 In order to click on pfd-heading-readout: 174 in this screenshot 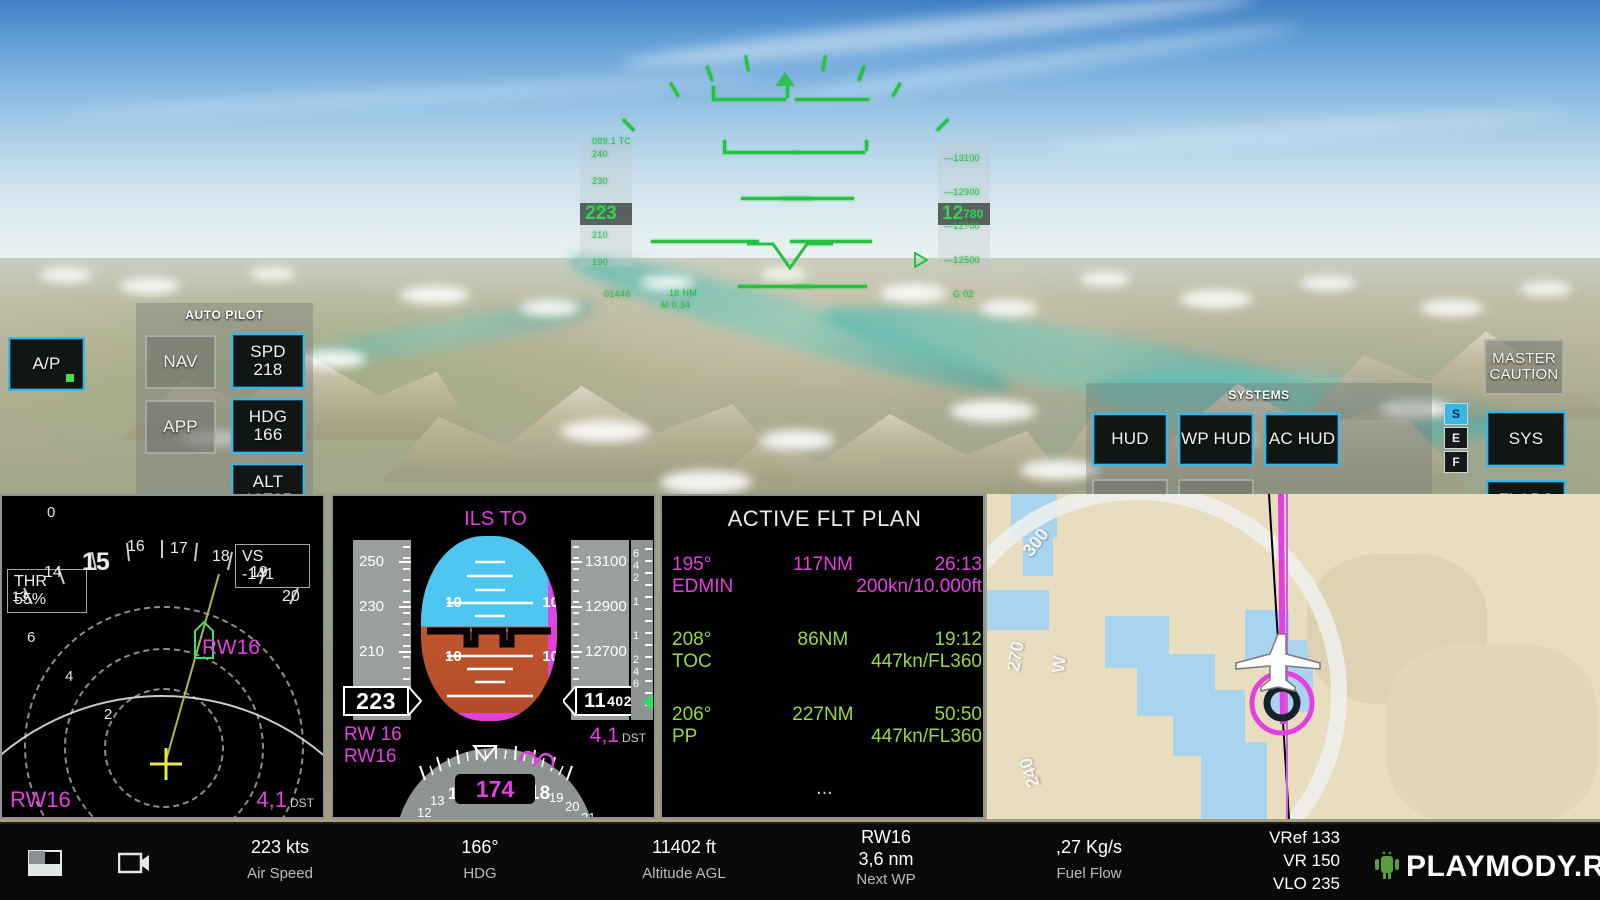, I will do `click(495, 789)`.